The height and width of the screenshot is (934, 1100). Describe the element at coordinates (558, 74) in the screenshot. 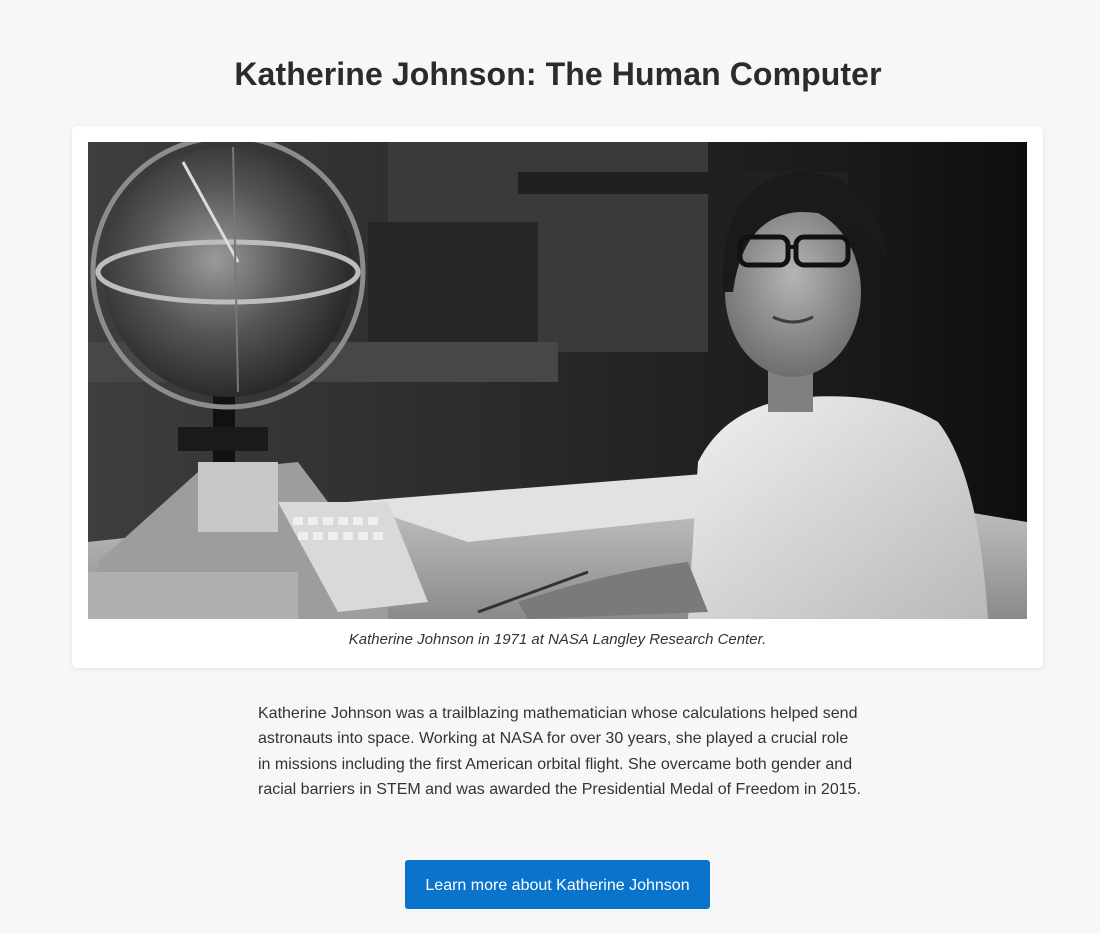

I see `page-title: Katherine Johnson: The Human Computer` at that location.